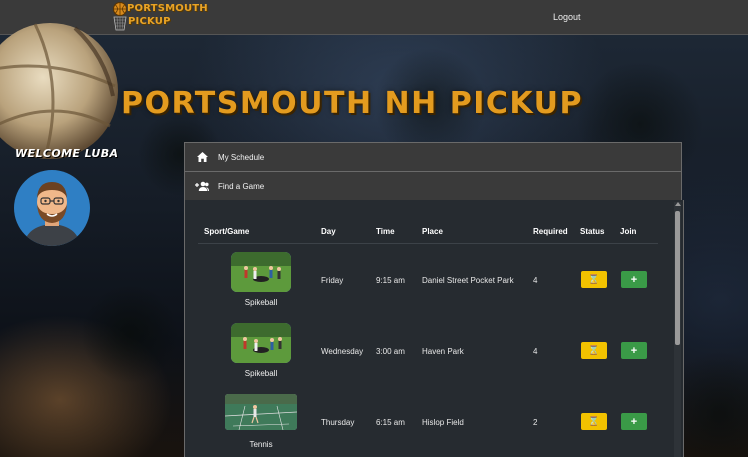 The image size is (748, 457). Describe the element at coordinates (390, 280) in the screenshot. I see `time-cell: 9:15 am` at that location.